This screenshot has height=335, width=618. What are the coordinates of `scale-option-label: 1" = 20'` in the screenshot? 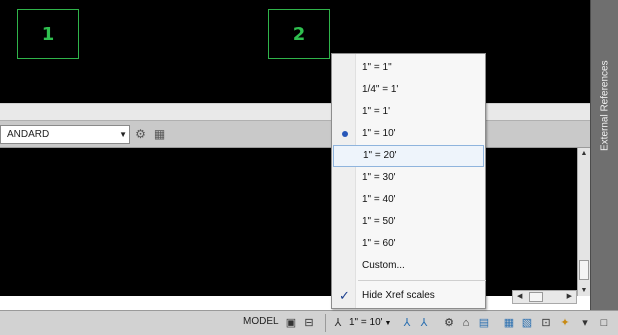 It's located at (380, 155).